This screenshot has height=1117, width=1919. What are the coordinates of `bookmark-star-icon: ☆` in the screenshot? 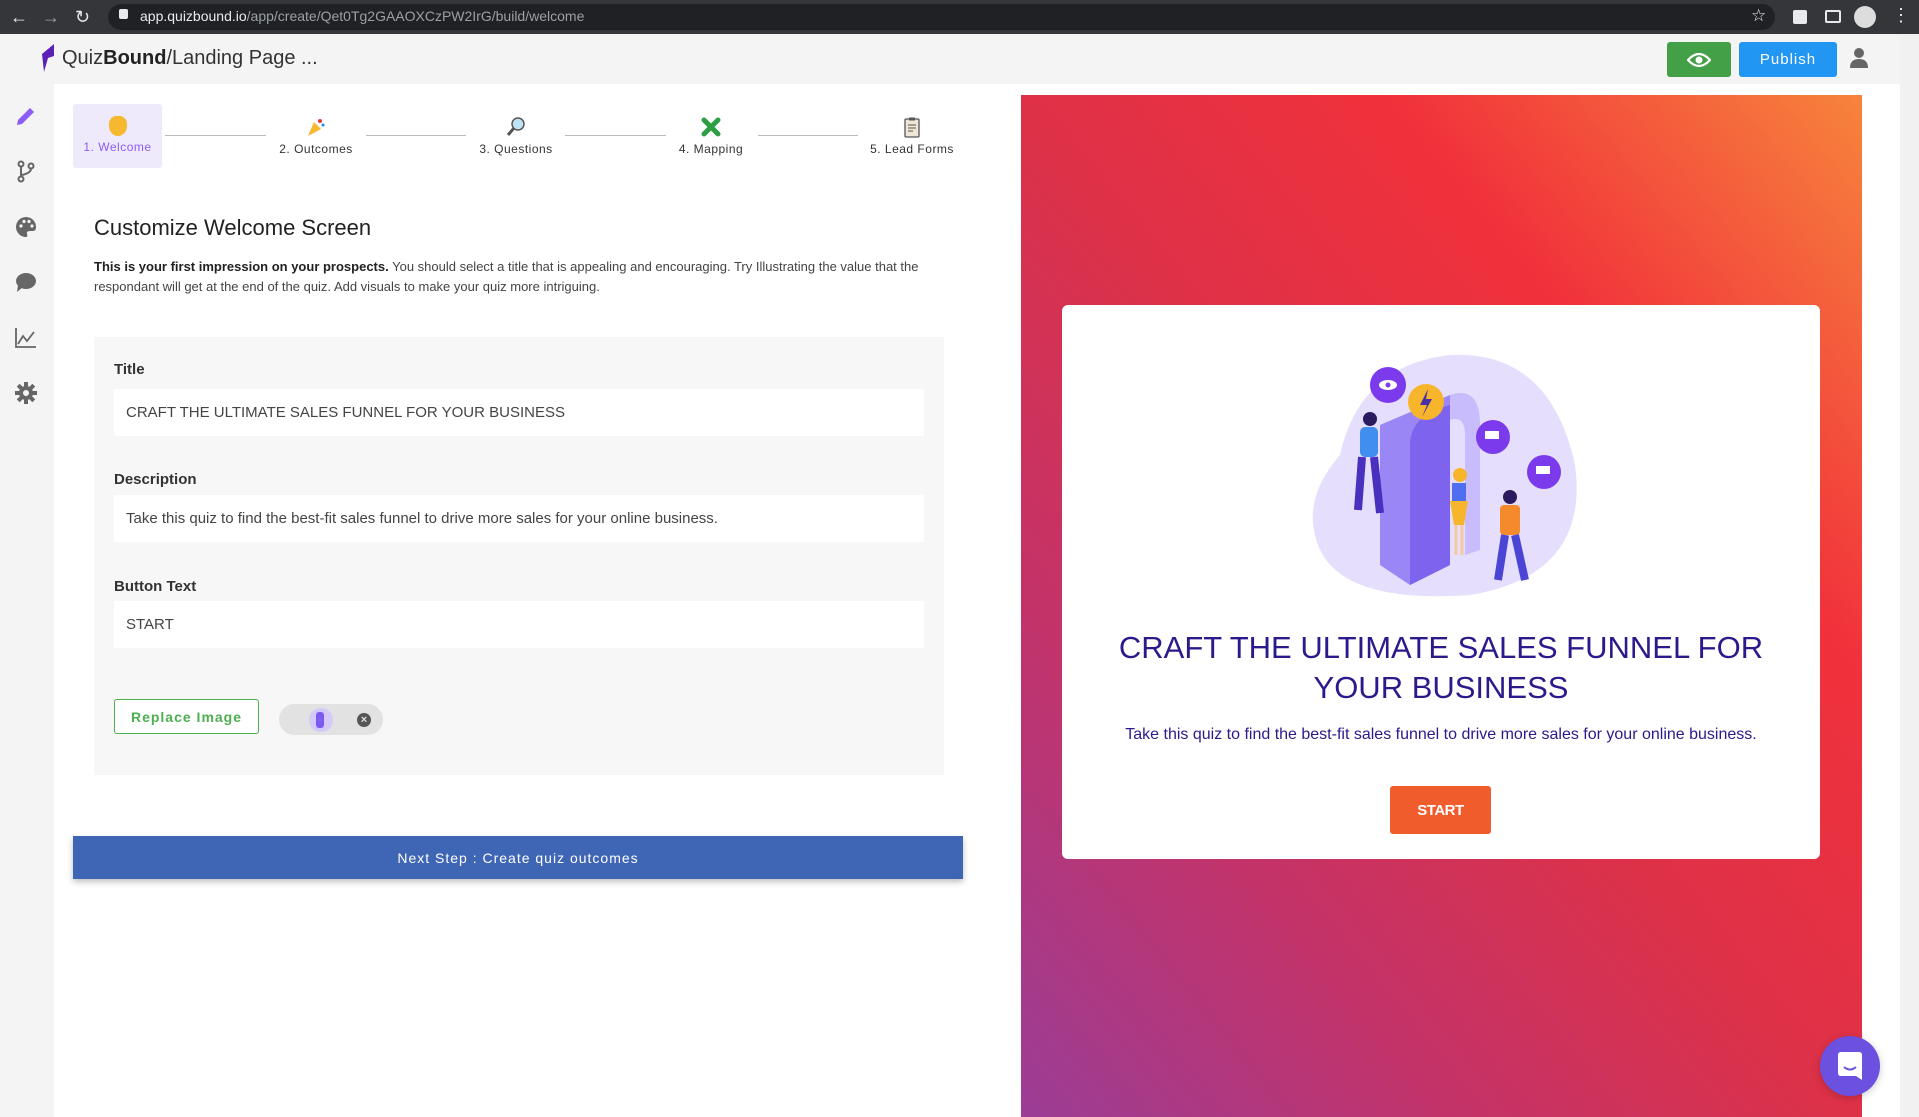 It's located at (1758, 16).